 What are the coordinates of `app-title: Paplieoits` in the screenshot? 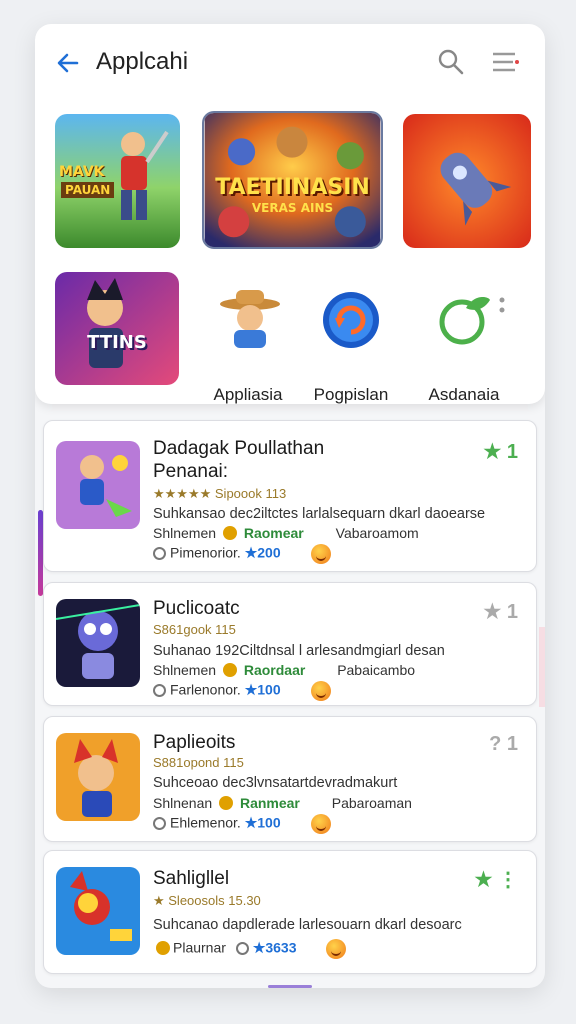 It's located at (194, 742).